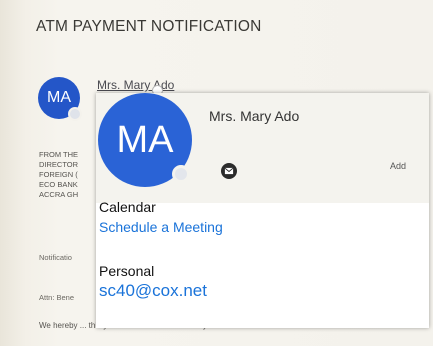  I want to click on schedule-meeting-link: Schedule a Meeting, so click(161, 227).